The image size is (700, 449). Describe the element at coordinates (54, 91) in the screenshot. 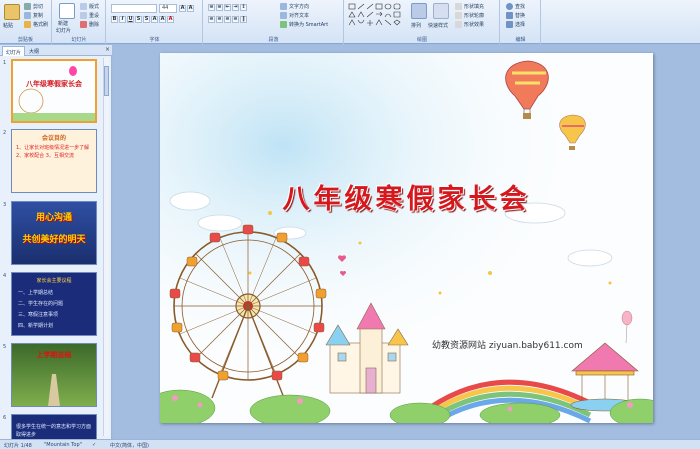

I see `slide-thumbnail-1: 八年级寒假家长会` at that location.